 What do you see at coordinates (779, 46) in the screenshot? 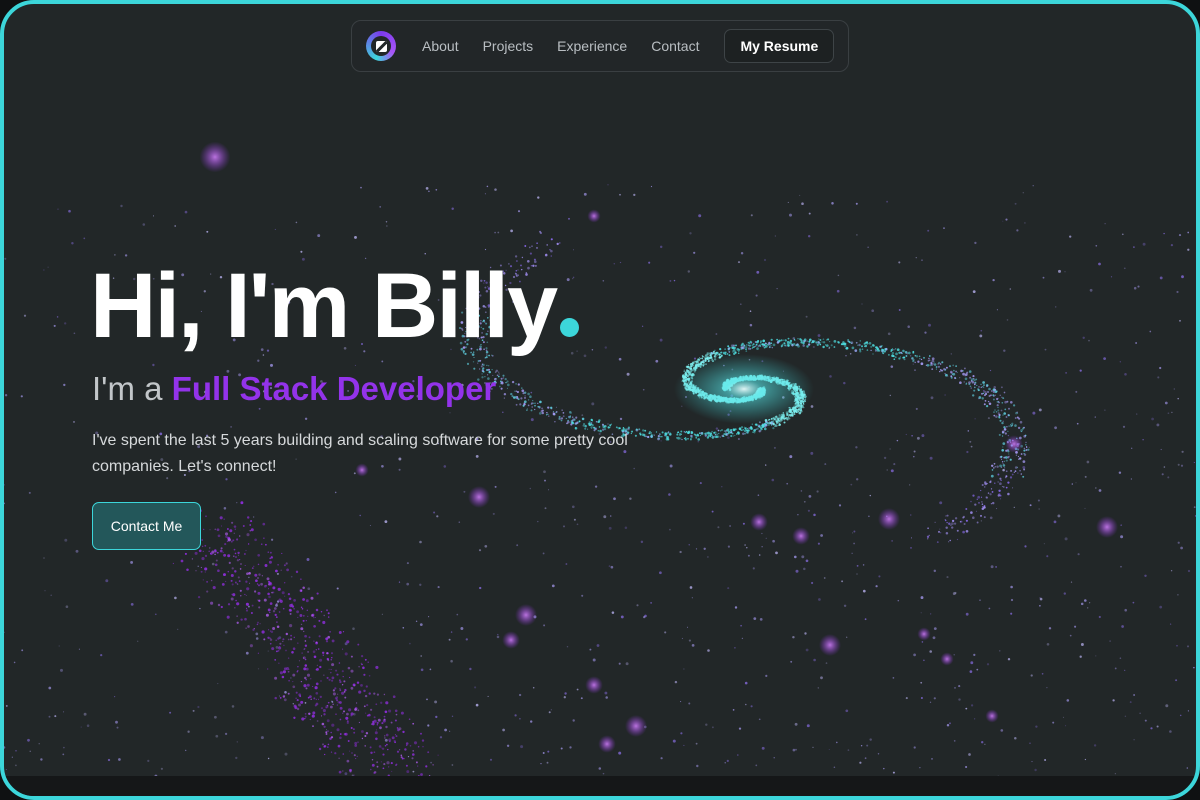
I see `resume-button: My Resume` at bounding box center [779, 46].